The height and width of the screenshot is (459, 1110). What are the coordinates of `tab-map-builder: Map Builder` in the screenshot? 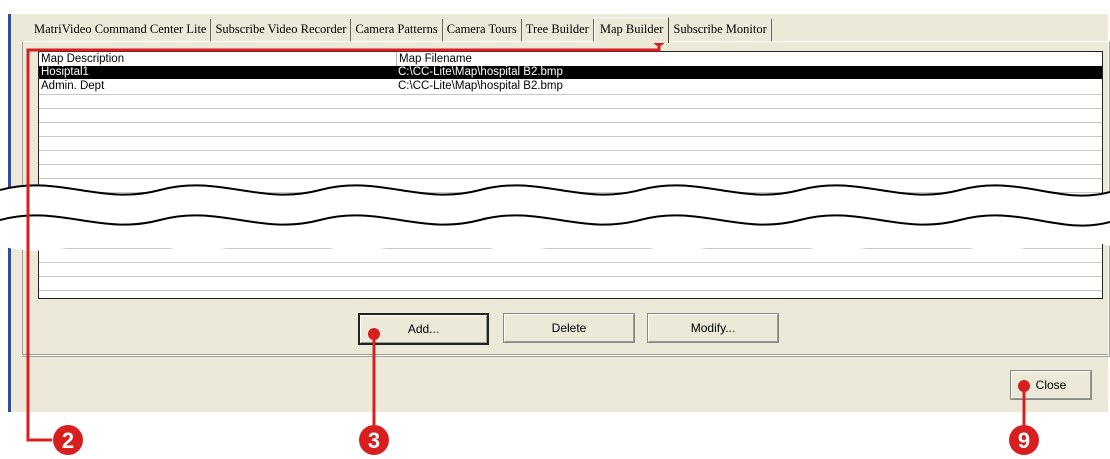 It's located at (631, 30).